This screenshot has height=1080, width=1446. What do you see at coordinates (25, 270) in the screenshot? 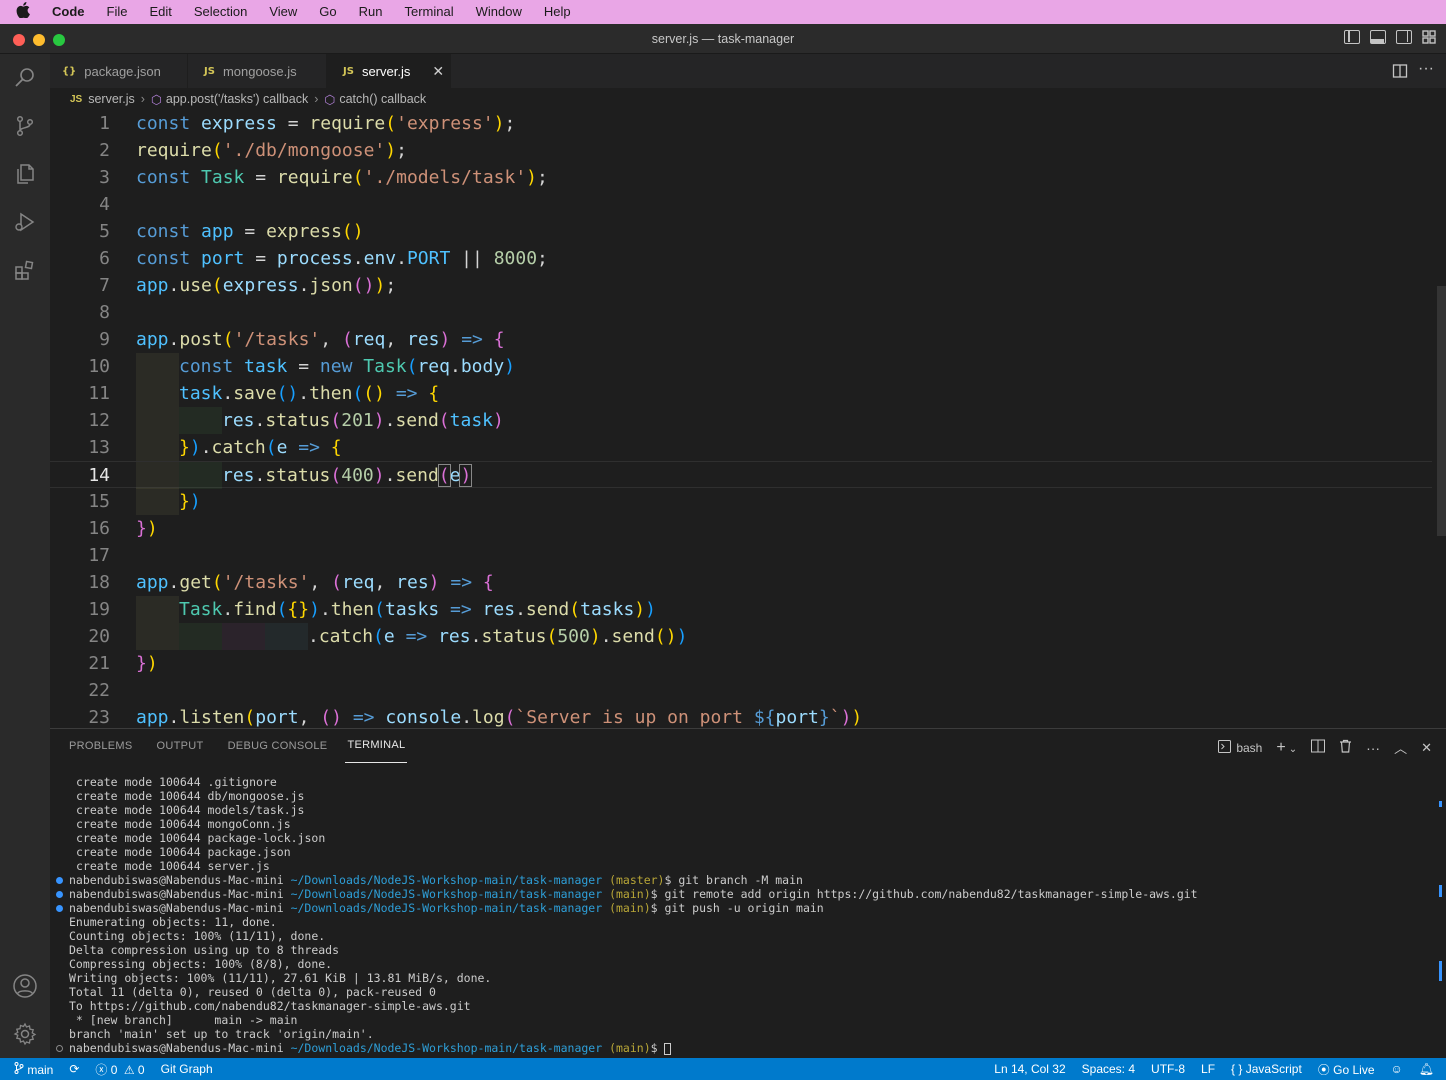
I see `extensions-icon` at bounding box center [25, 270].